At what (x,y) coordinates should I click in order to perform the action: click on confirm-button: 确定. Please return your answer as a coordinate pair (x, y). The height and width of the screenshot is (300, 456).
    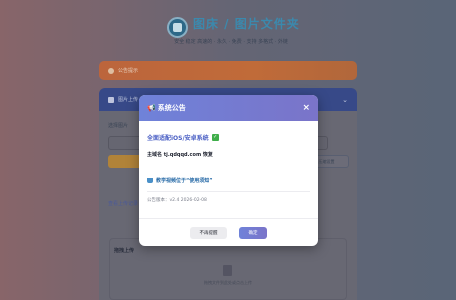
    Looking at the image, I should click on (253, 232).